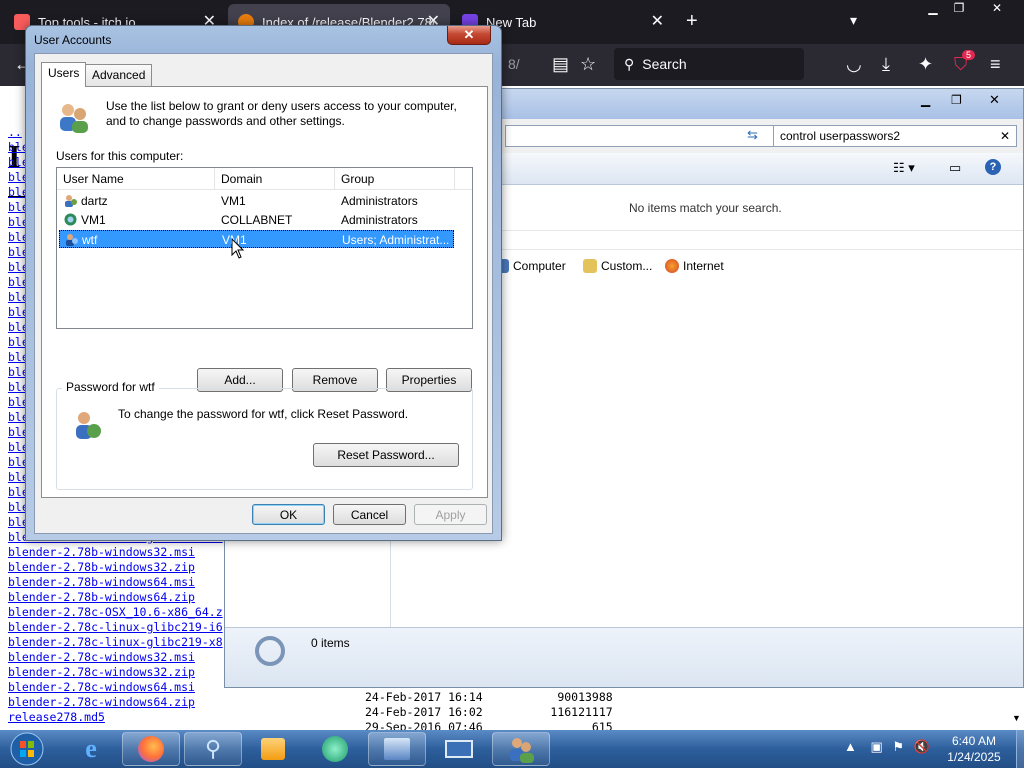 This screenshot has width=1024, height=768. What do you see at coordinates (90, 240) in the screenshot?
I see `user-name: wtf` at bounding box center [90, 240].